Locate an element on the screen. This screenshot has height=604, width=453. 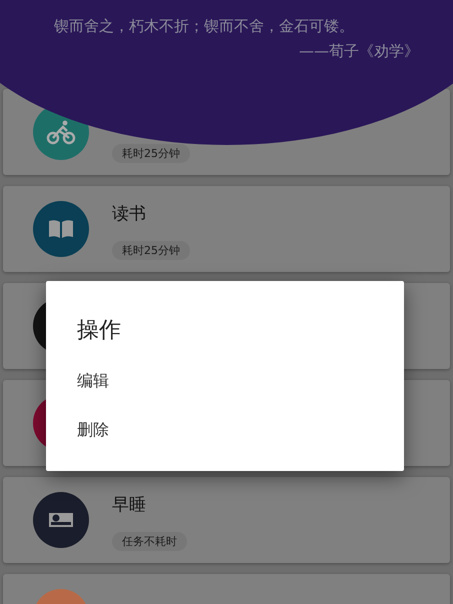
bed-icon is located at coordinates (61, 520).